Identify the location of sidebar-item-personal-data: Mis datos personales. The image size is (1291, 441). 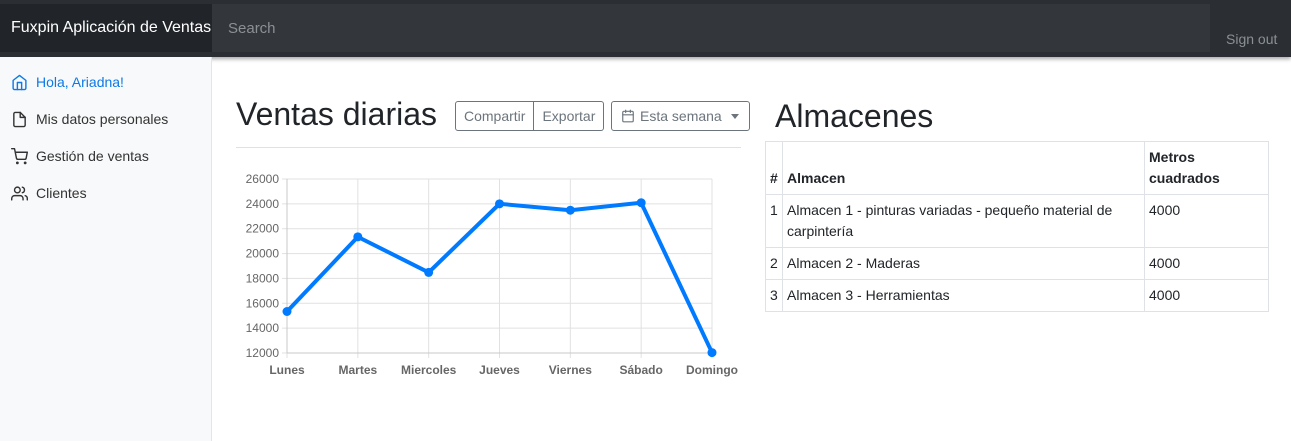
(89, 119).